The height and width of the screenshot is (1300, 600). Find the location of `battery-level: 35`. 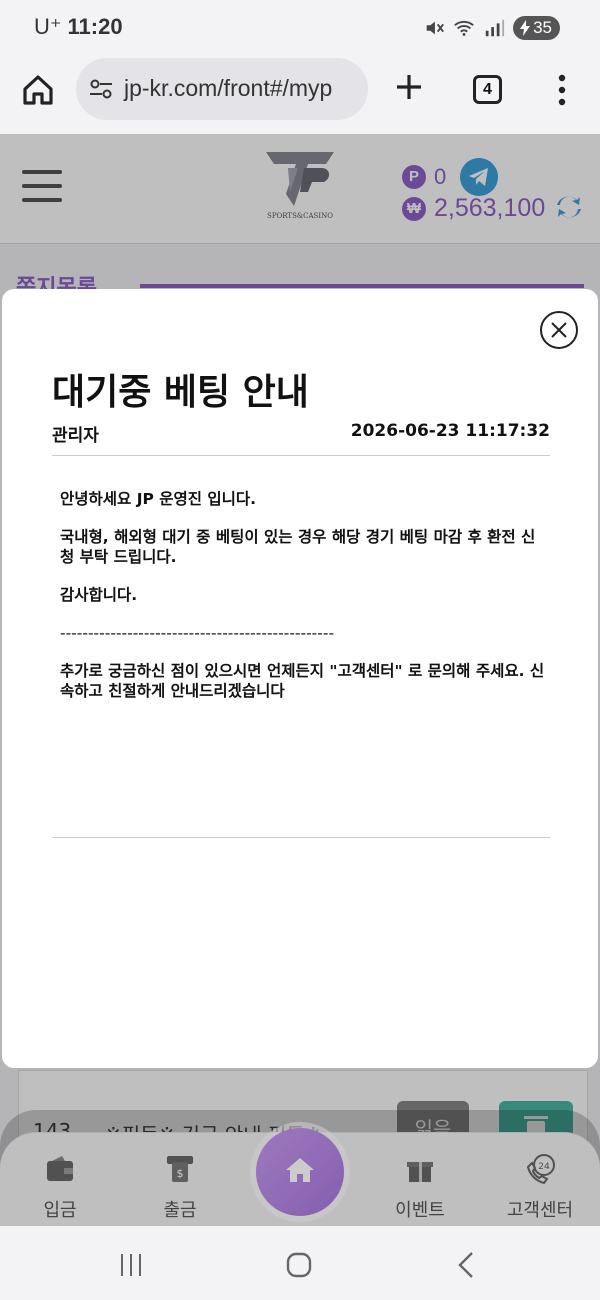

battery-level: 35 is located at coordinates (542, 27).